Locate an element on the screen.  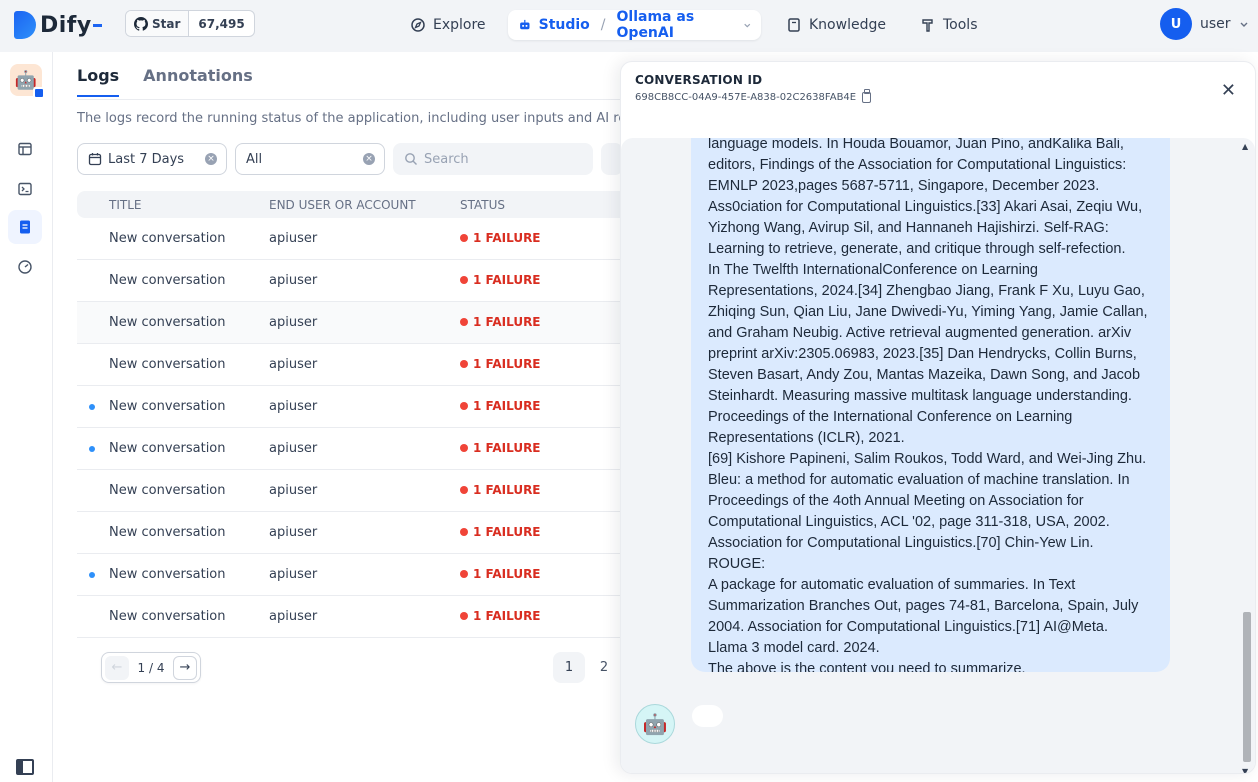
prev-page-button: ← is located at coordinates (117, 667).